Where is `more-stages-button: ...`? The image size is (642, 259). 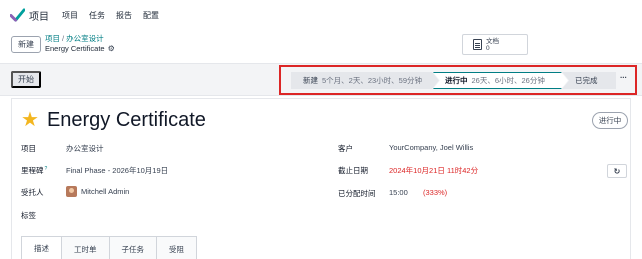 more-stages-button: ... is located at coordinates (623, 75).